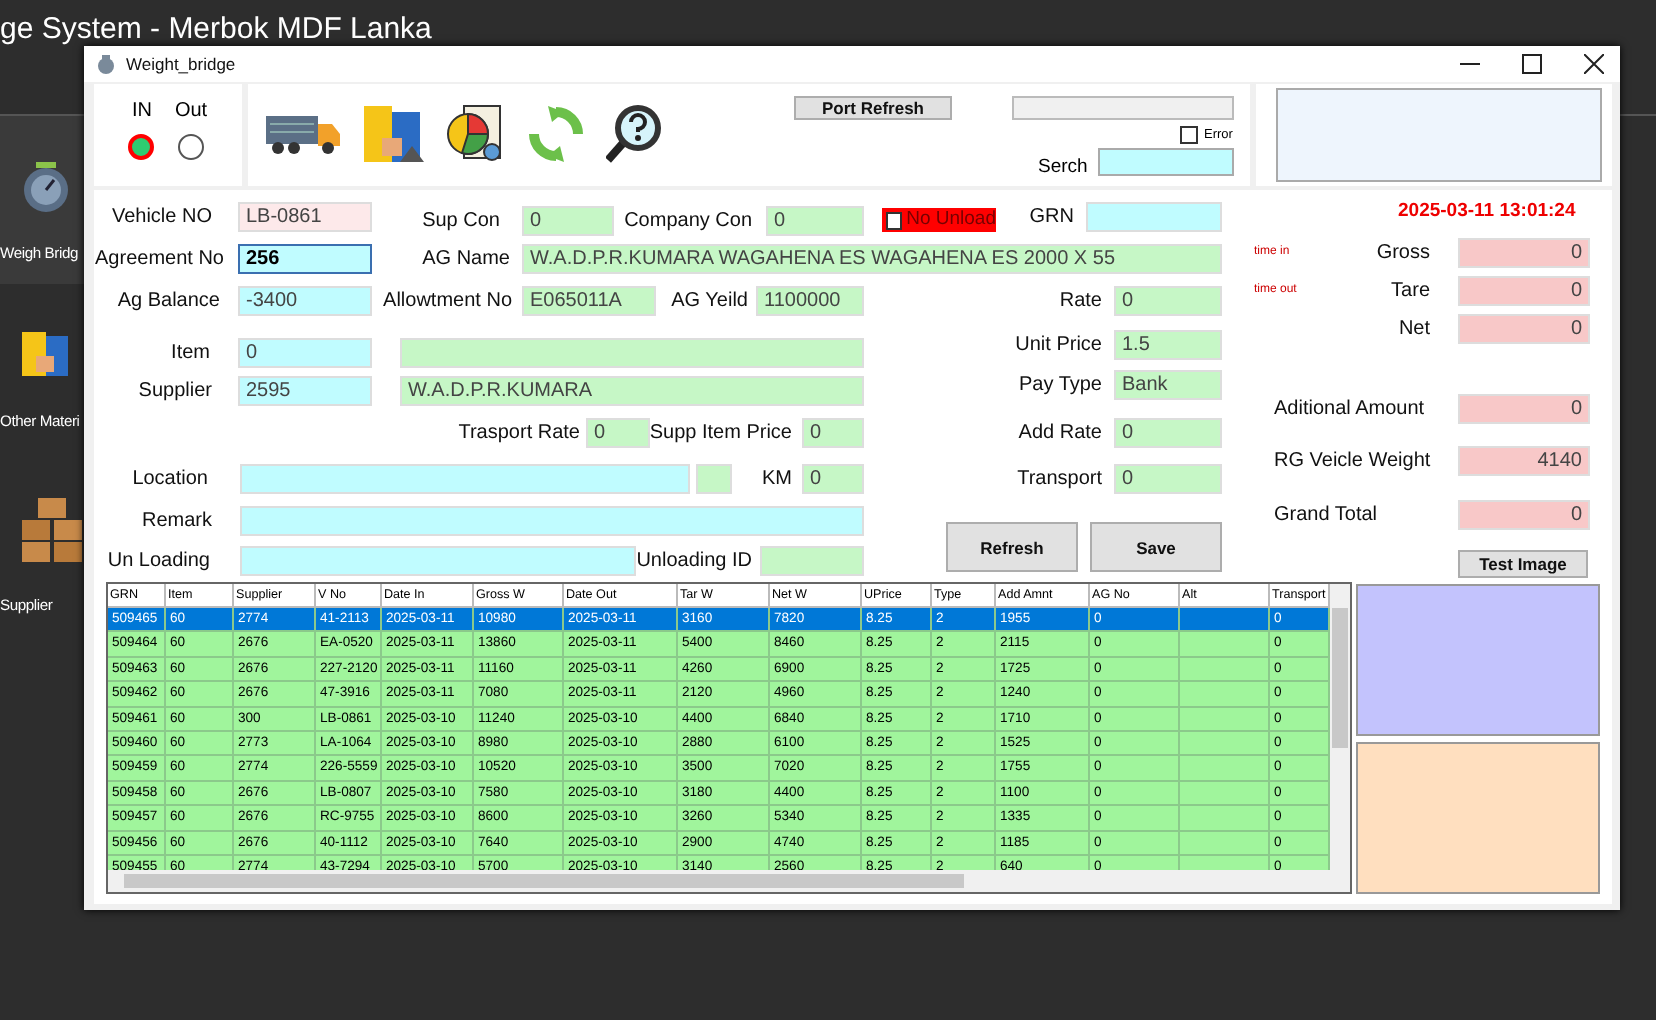 Image resolution: width=1656 pixels, height=1020 pixels. I want to click on direction-label: Out, so click(191, 111).